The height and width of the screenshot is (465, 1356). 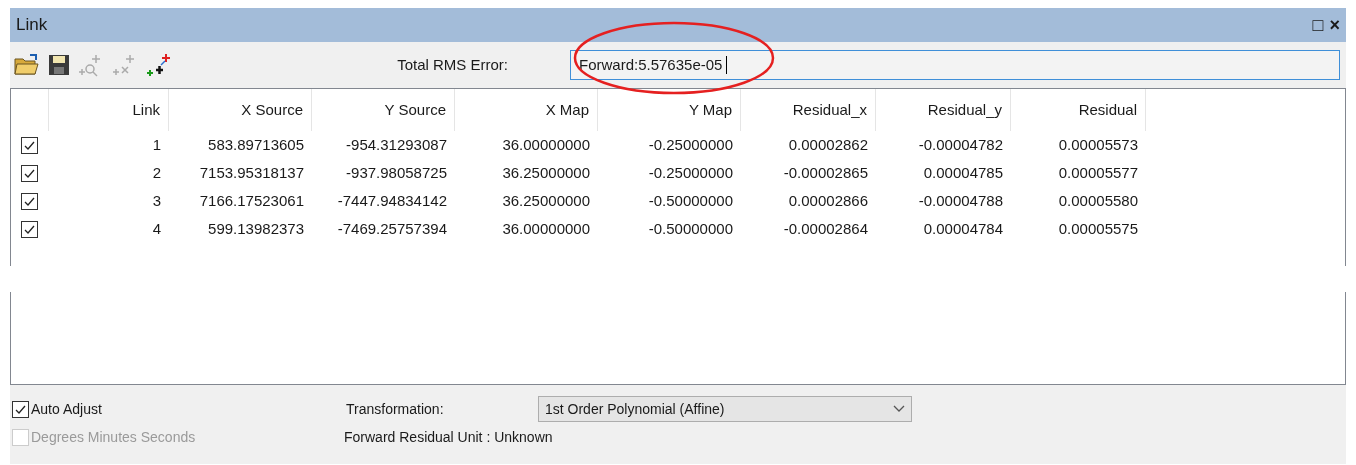 I want to click on save-icon, so click(x=59, y=65).